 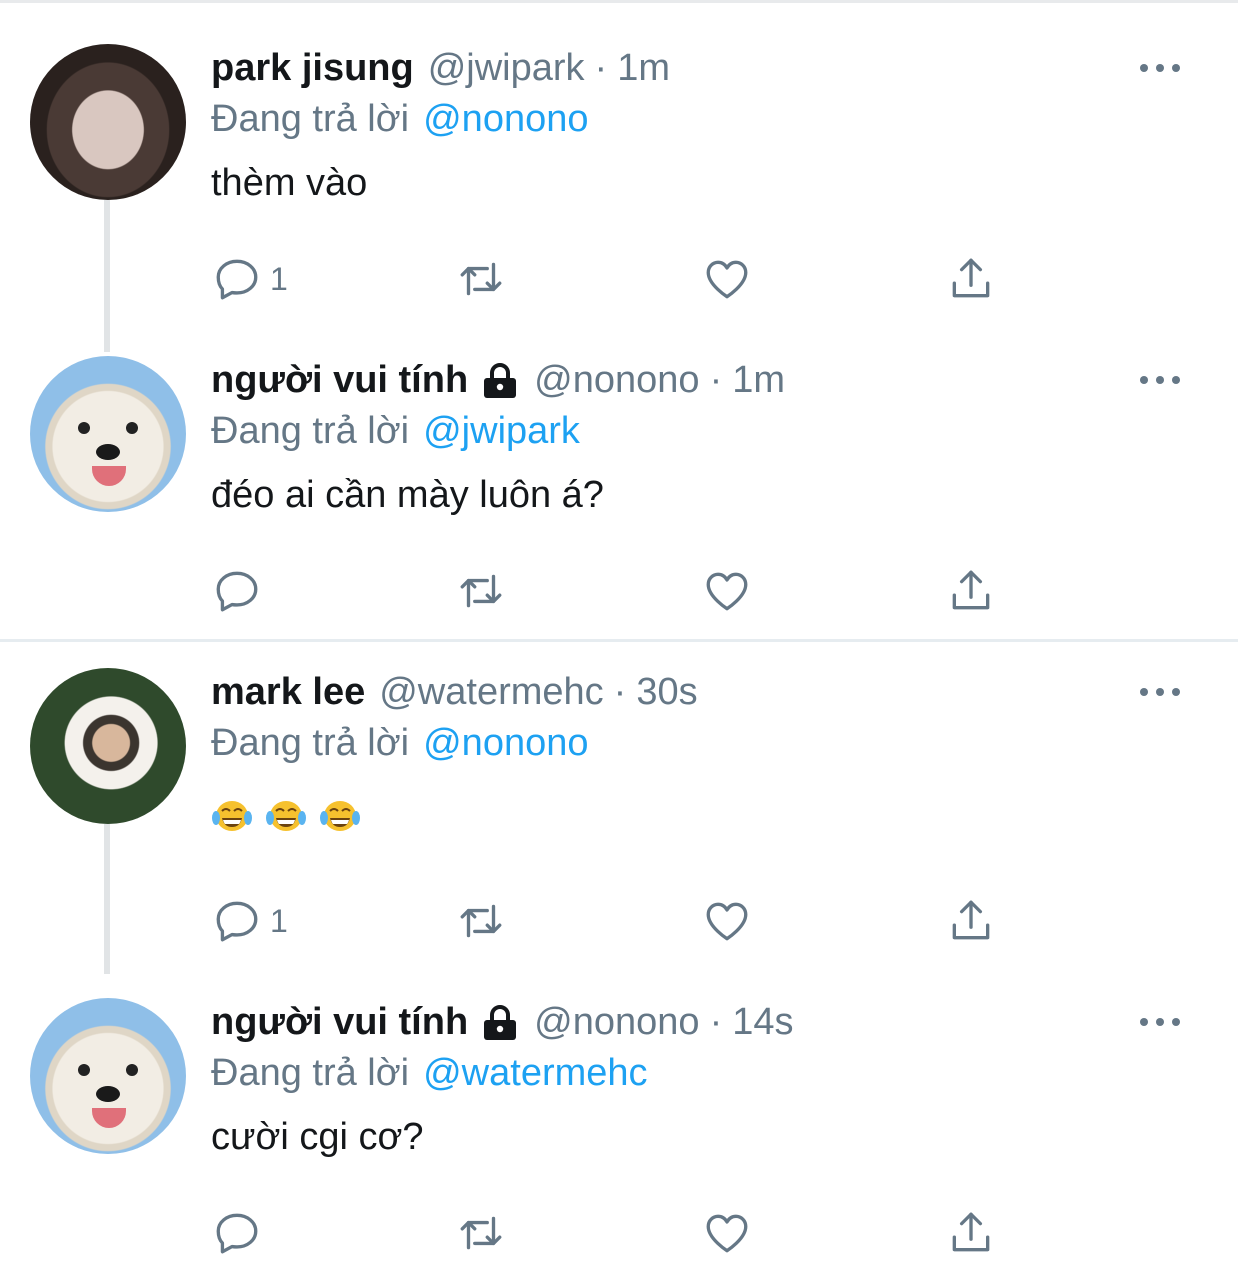 What do you see at coordinates (619, 640) in the screenshot?
I see `thread-divider` at bounding box center [619, 640].